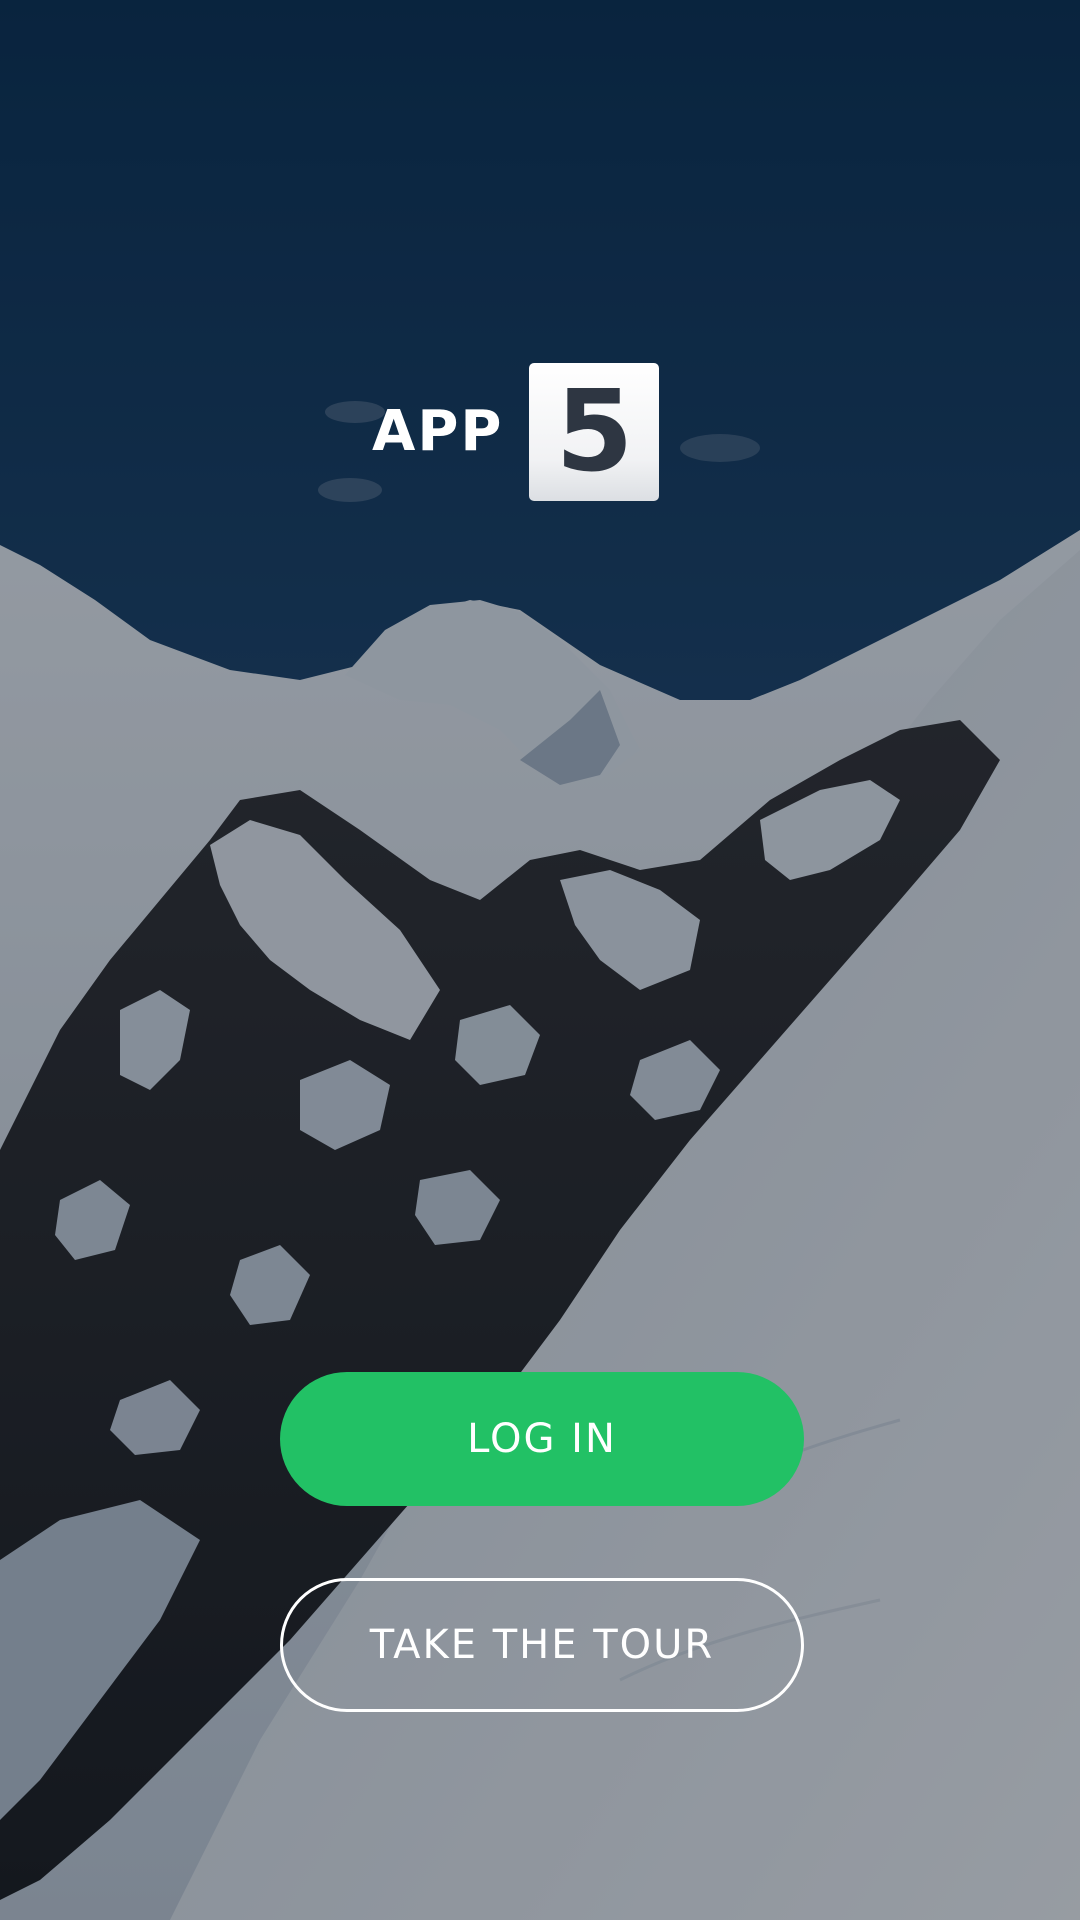 The width and height of the screenshot is (1080, 1920). I want to click on take-the-tour-button-label: TAKE THE TOUR, so click(542, 1645).